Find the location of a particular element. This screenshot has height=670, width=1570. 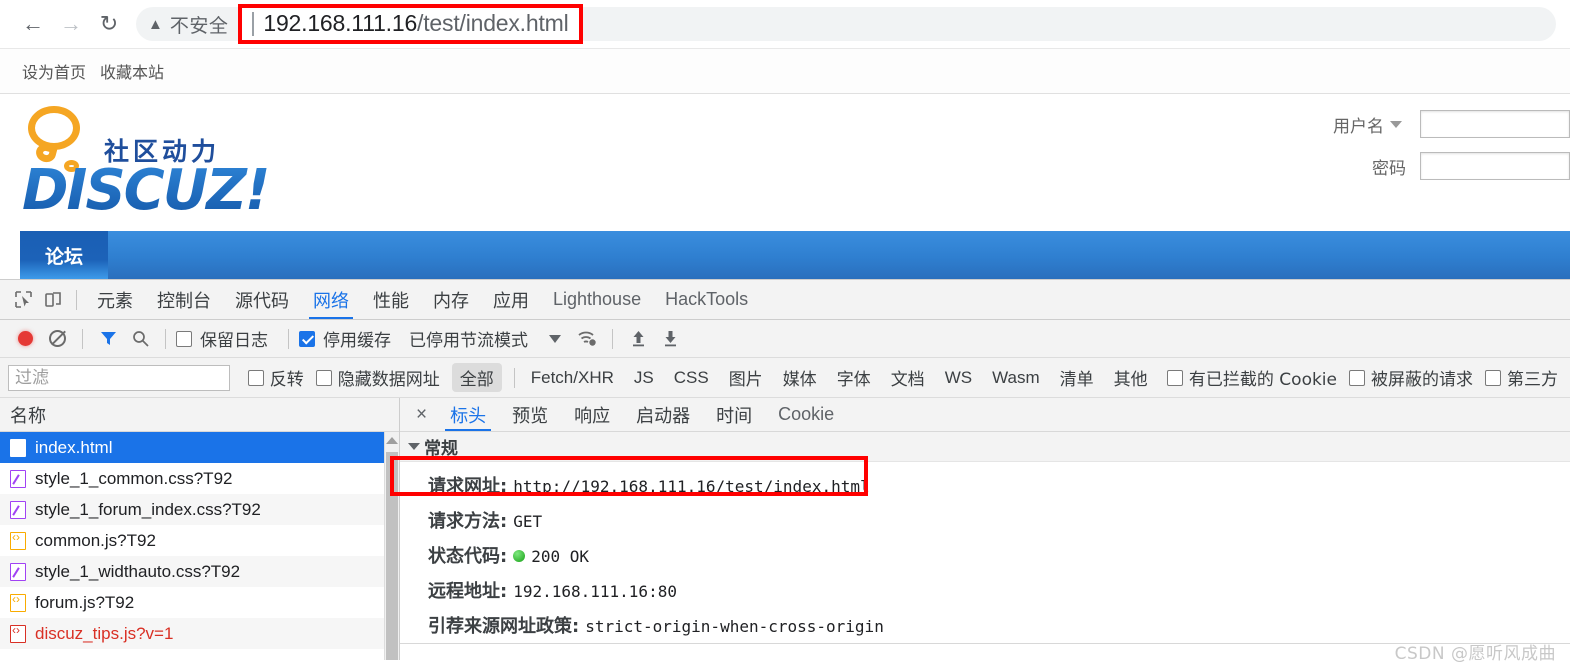

tab-network: 网络 is located at coordinates (331, 299).